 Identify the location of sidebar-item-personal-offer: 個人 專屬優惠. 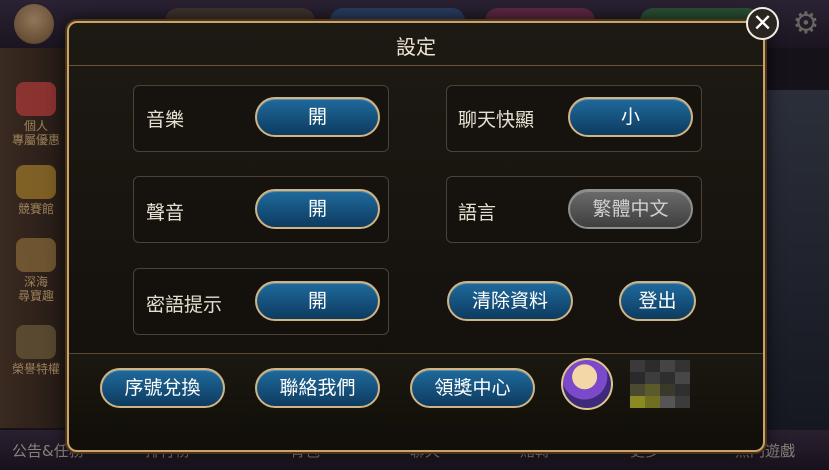
(36, 114).